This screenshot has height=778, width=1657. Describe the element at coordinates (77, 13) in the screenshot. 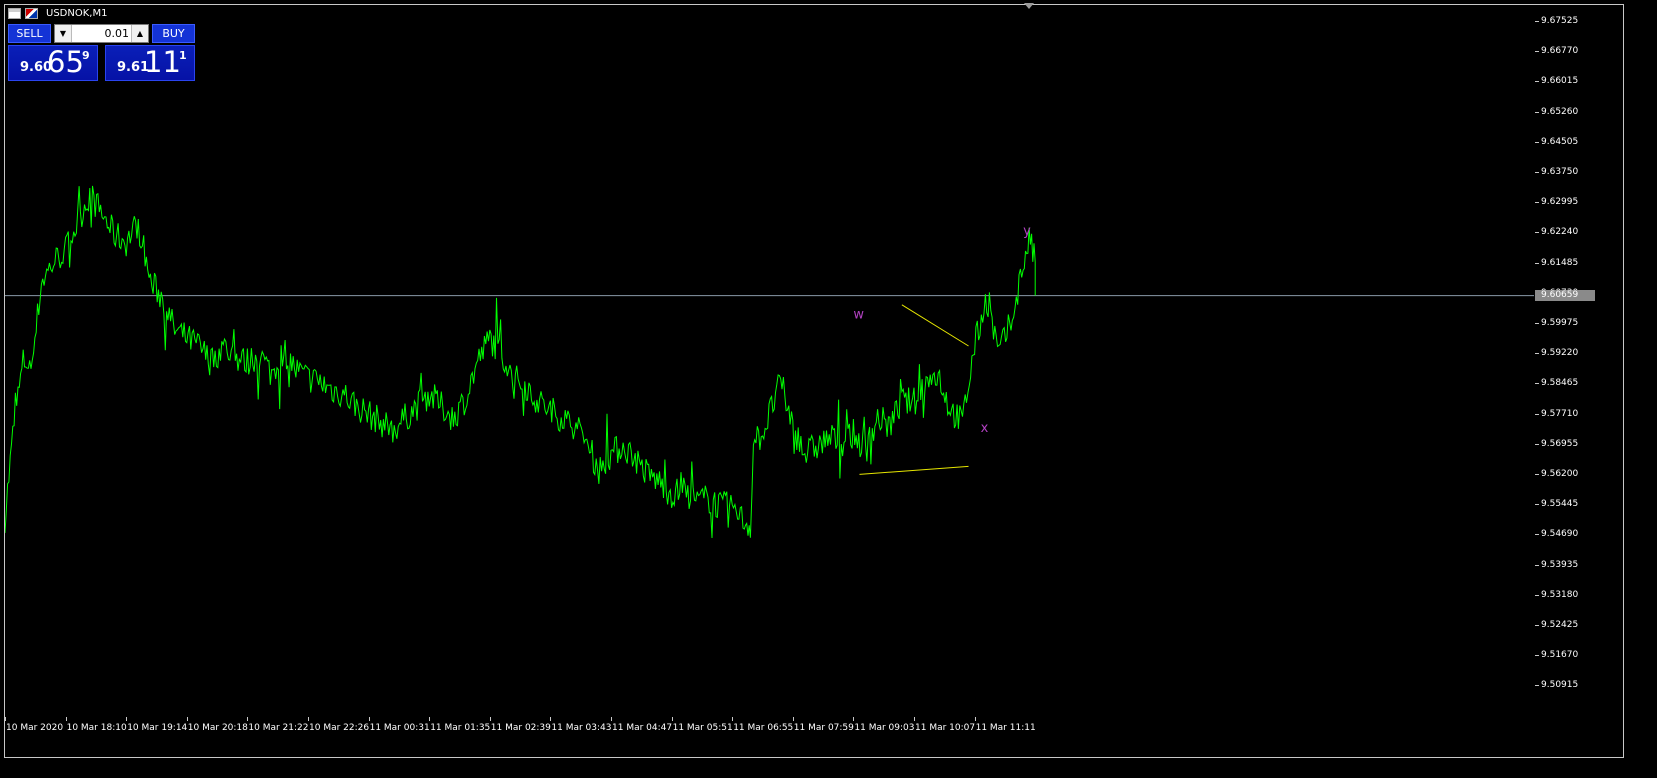

I see `symbol-title: USDNOK,M1` at that location.